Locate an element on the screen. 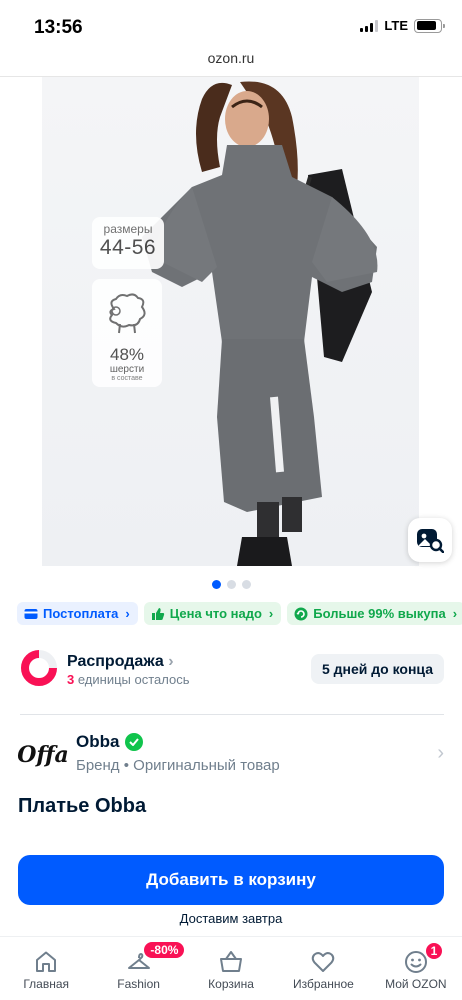  home-icon is located at coordinates (46, 961).